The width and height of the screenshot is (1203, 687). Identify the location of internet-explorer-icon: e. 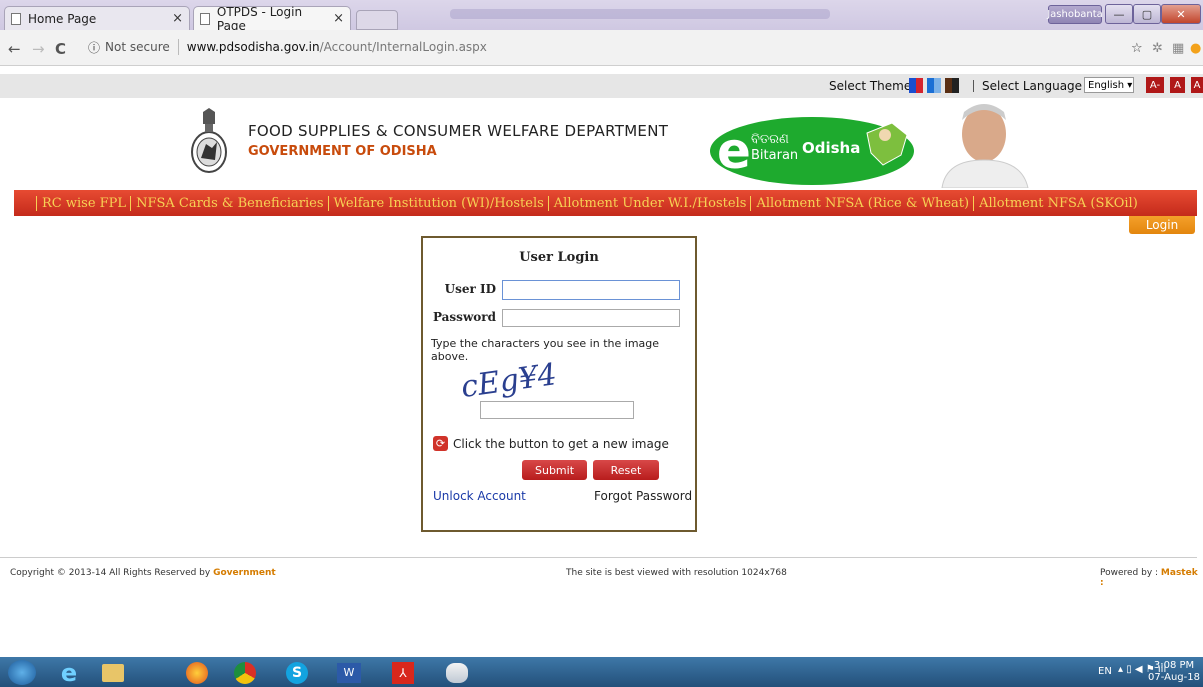
(69, 673).